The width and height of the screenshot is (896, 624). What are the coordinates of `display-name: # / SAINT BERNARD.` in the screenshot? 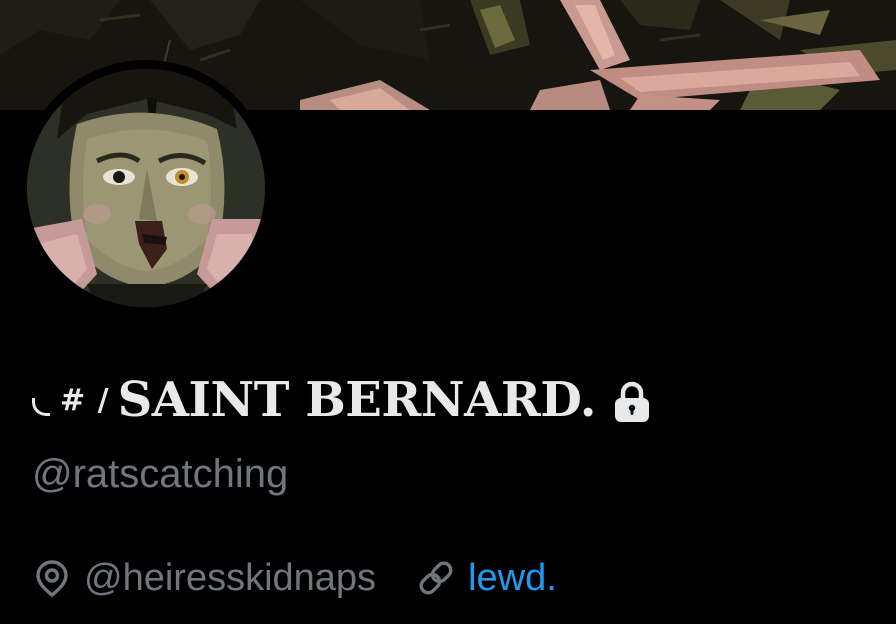 It's located at (342, 400).